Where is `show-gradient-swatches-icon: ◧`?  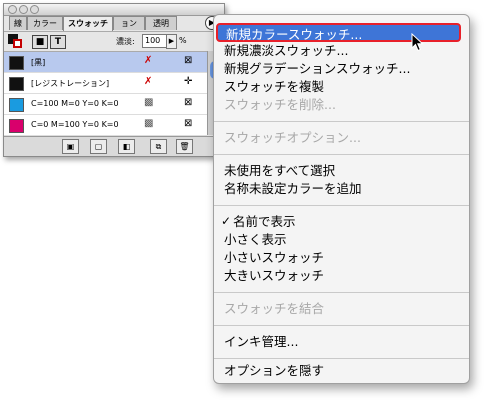 show-gradient-swatches-icon: ◧ is located at coordinates (126, 146).